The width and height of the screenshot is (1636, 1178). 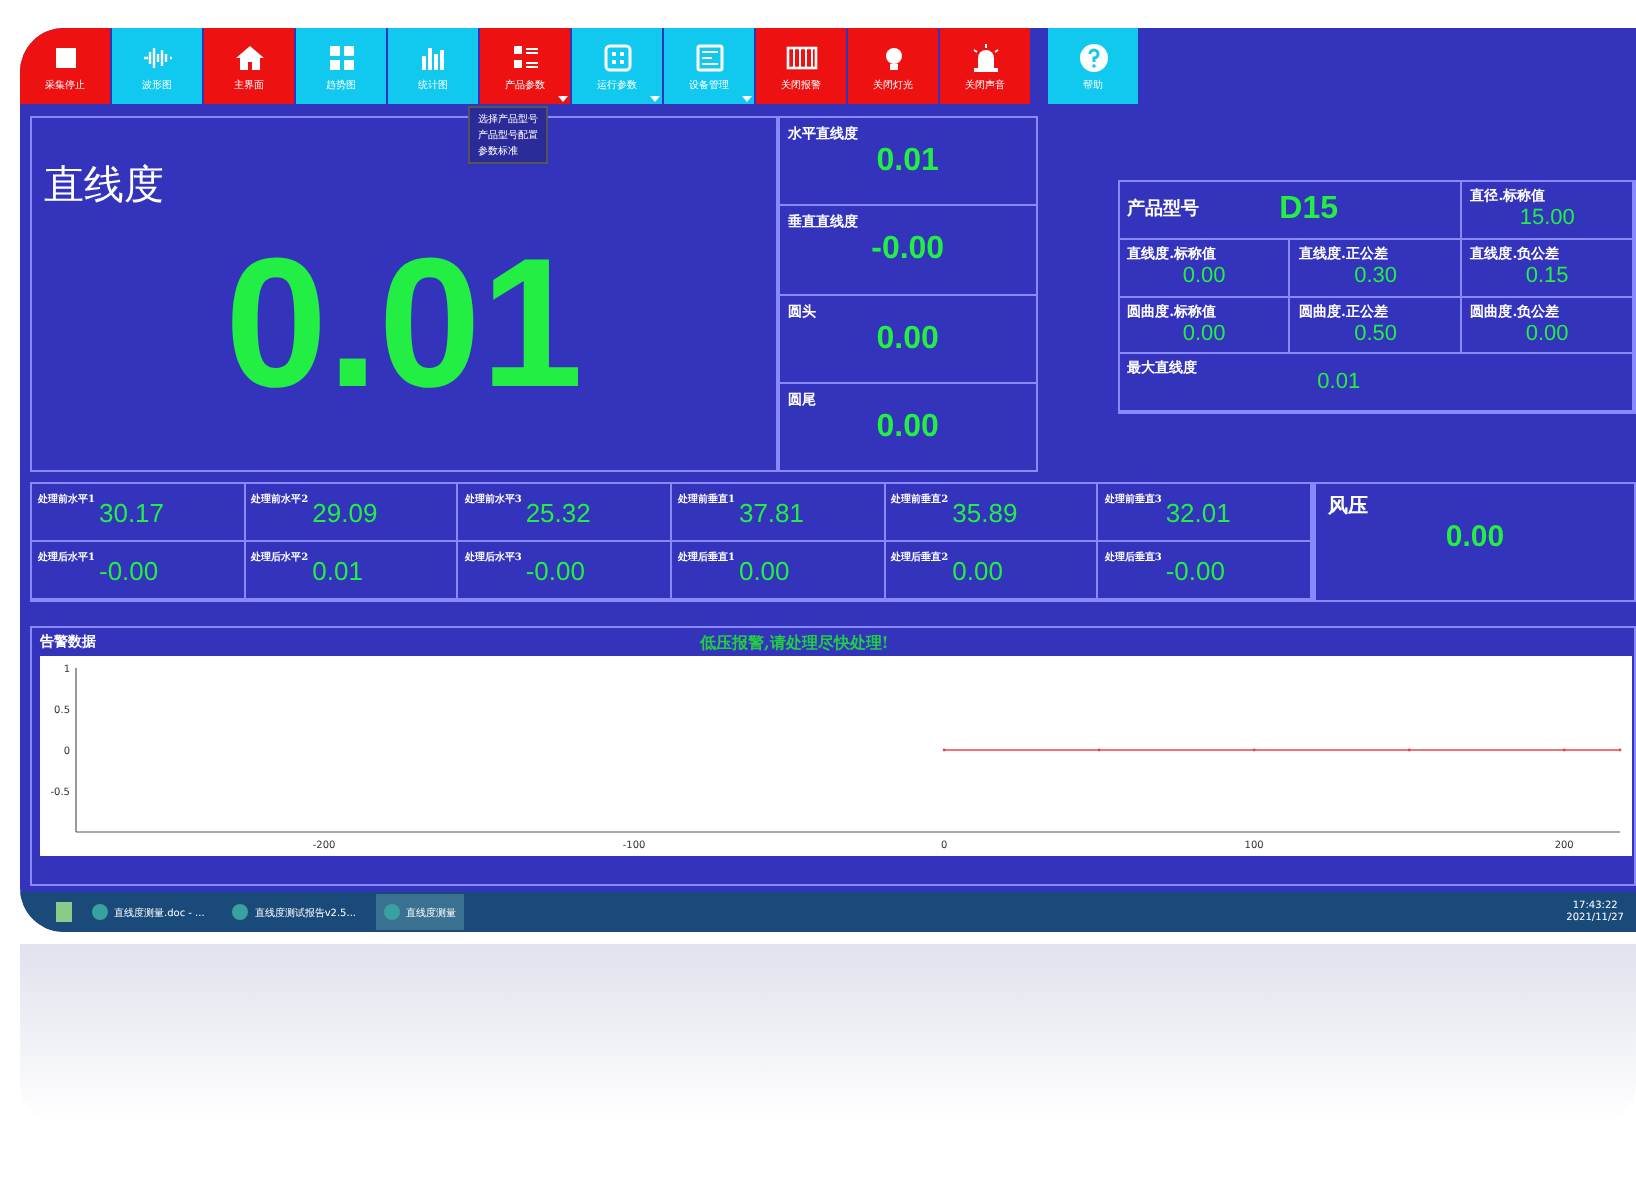 What do you see at coordinates (1309, 209) in the screenshot?
I see `model-value: D15` at bounding box center [1309, 209].